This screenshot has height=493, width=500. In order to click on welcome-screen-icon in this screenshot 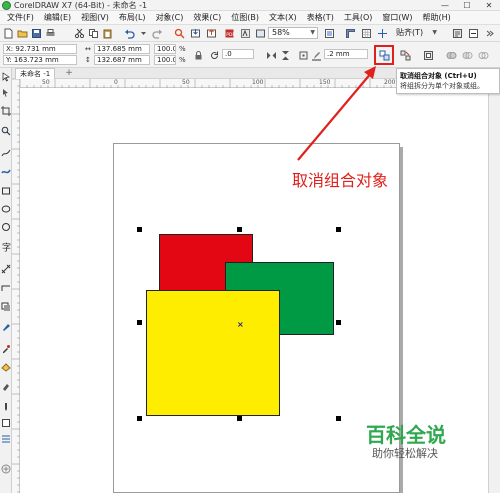, I will do `click(260, 33)`.